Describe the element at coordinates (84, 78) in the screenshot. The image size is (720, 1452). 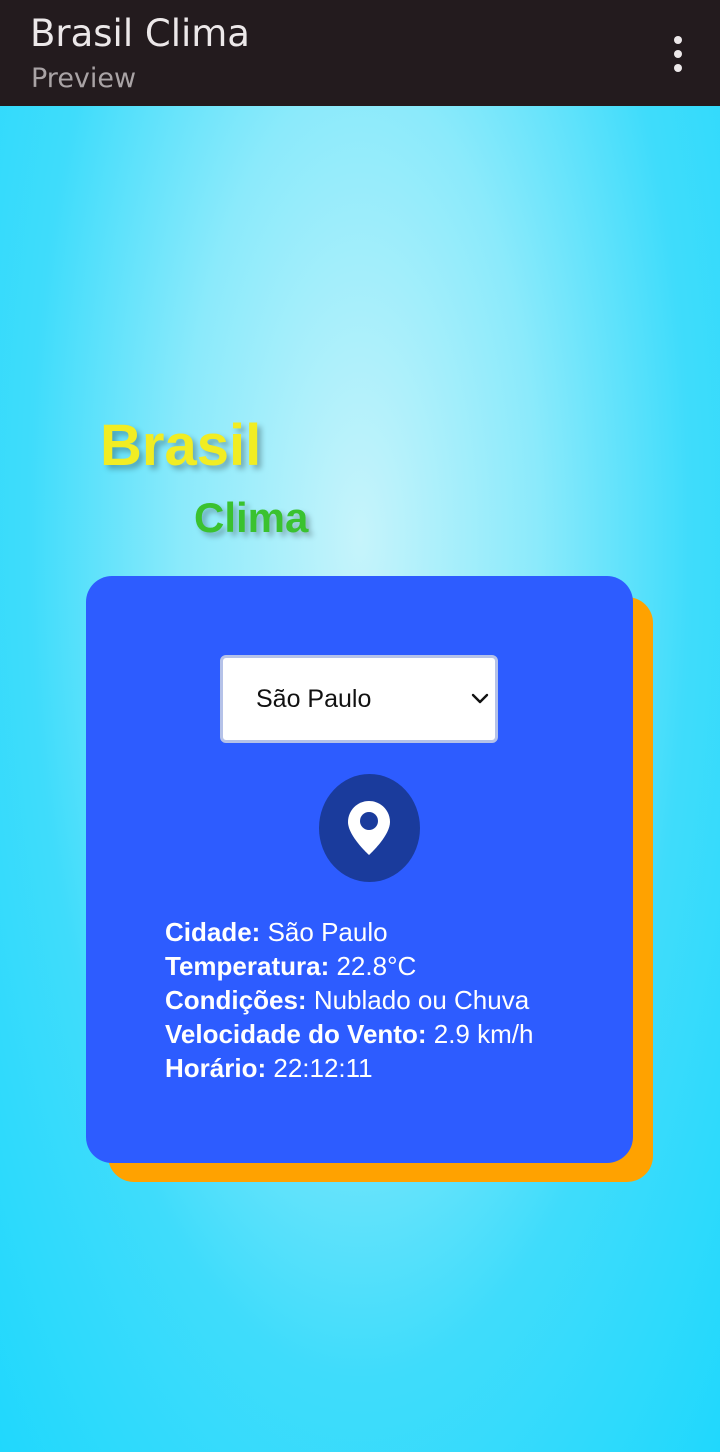
I see `app-subtitle: Preview` at that location.